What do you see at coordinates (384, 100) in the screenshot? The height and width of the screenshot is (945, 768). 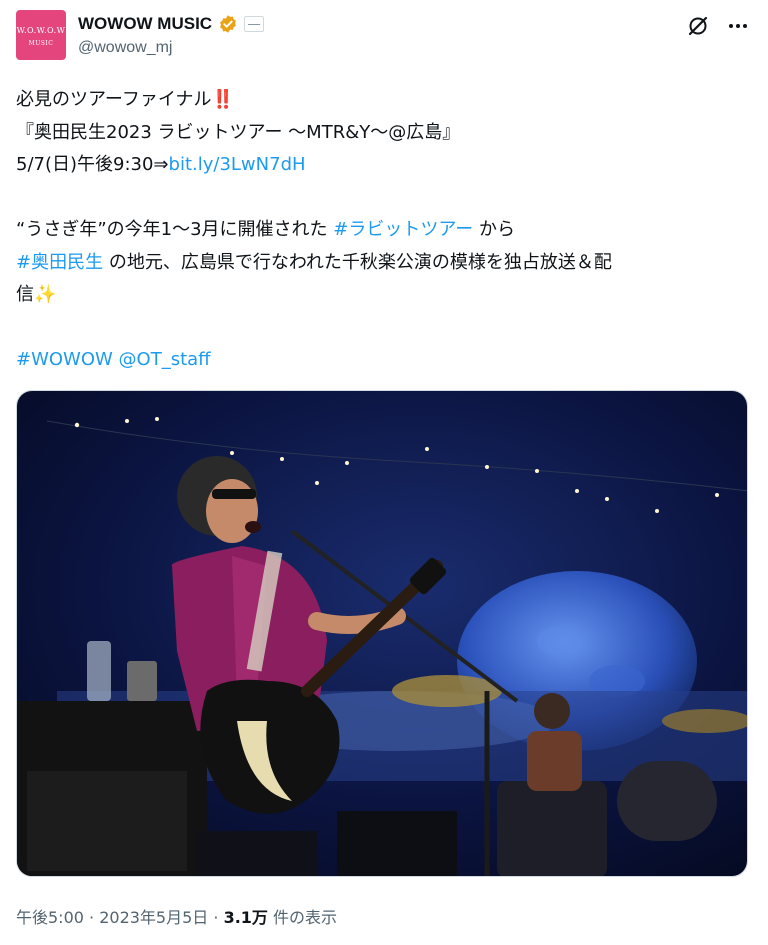 I see `tweet-line: 必見のツアーファイナル‼️` at bounding box center [384, 100].